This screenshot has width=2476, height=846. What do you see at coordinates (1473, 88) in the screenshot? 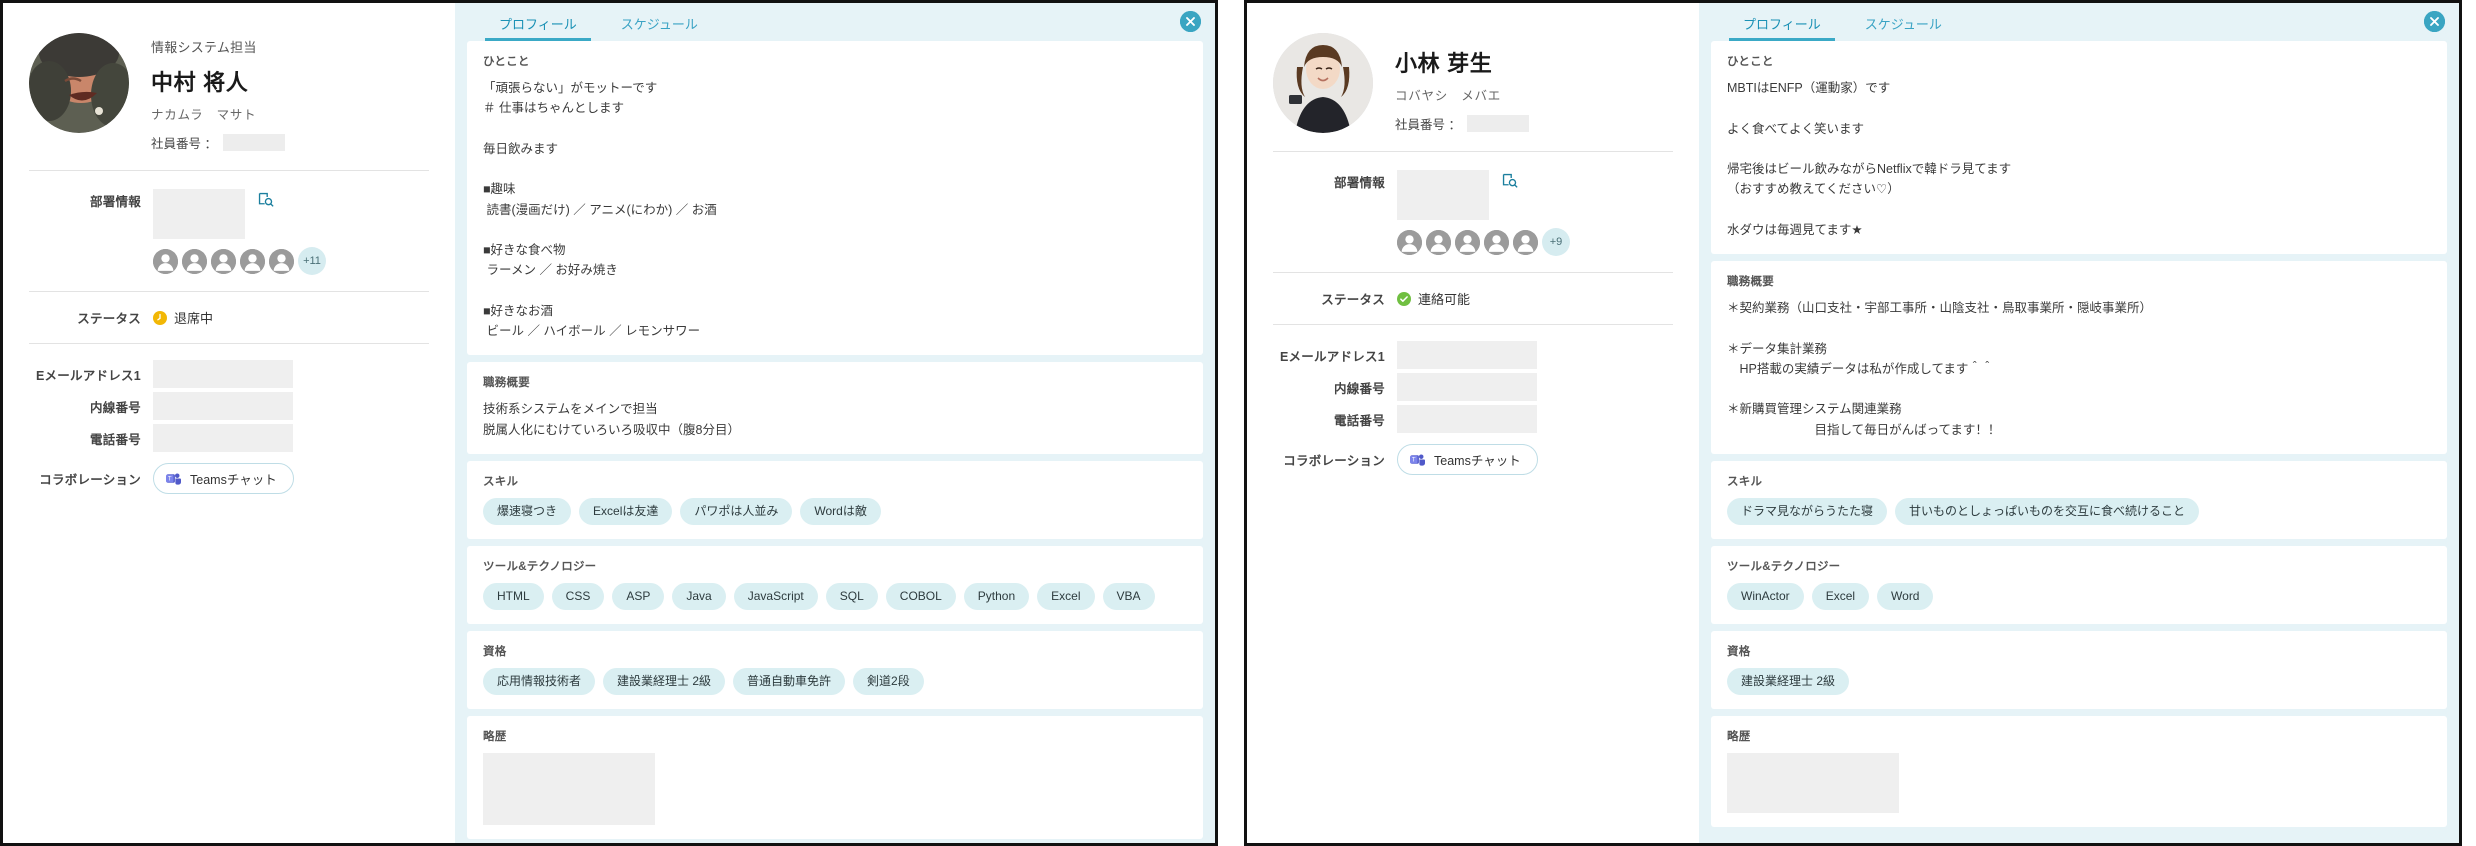
I see `identity-block: 小林 芽生 コバヤシ メバエ 社員番号 ：` at bounding box center [1473, 88].